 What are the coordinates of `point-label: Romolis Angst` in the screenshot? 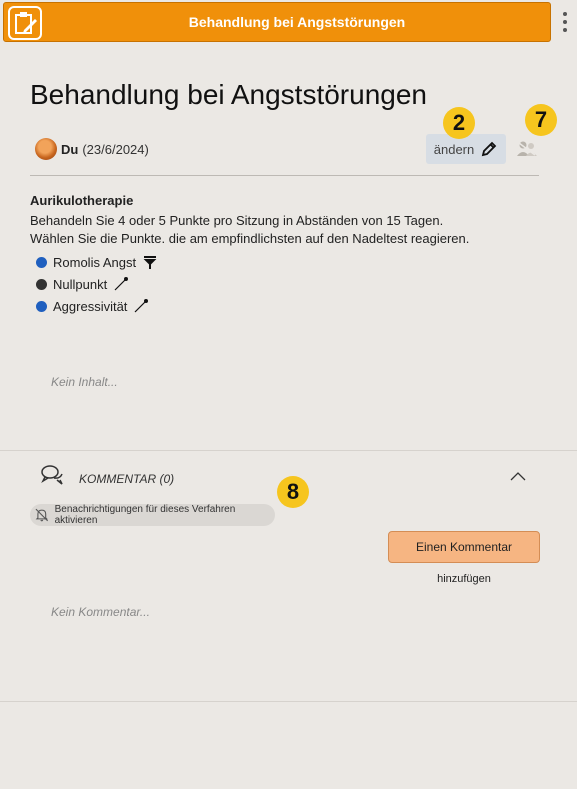 It's located at (95, 262).